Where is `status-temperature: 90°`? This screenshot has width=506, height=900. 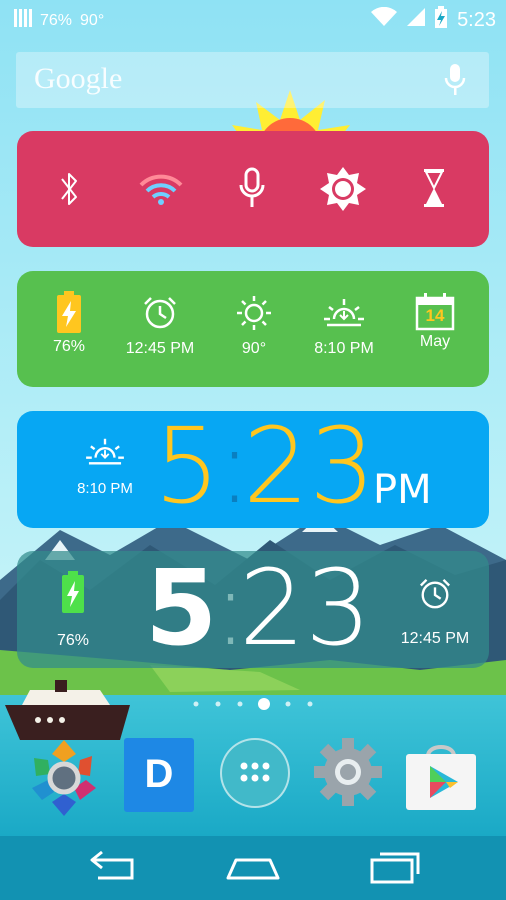
status-temperature: 90° is located at coordinates (92, 20).